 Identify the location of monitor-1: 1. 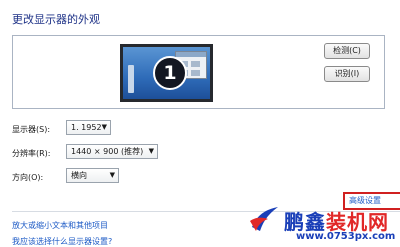
(166, 73).